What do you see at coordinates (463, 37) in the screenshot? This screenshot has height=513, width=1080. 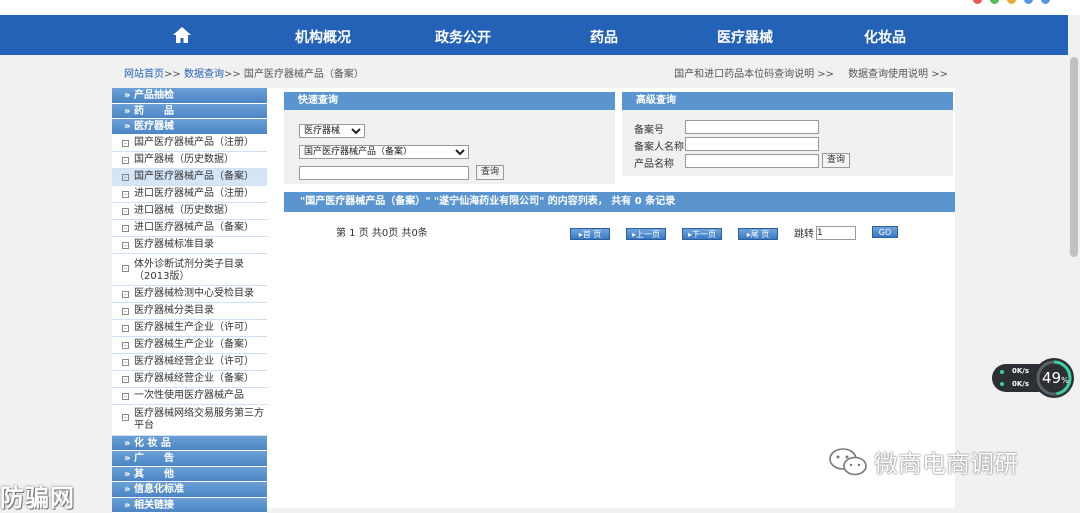 I see `nav-item-gov-affairs: 政务公开` at bounding box center [463, 37].